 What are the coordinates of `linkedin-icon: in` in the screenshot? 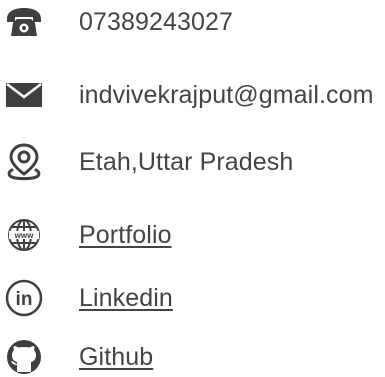 It's located at (24, 298).